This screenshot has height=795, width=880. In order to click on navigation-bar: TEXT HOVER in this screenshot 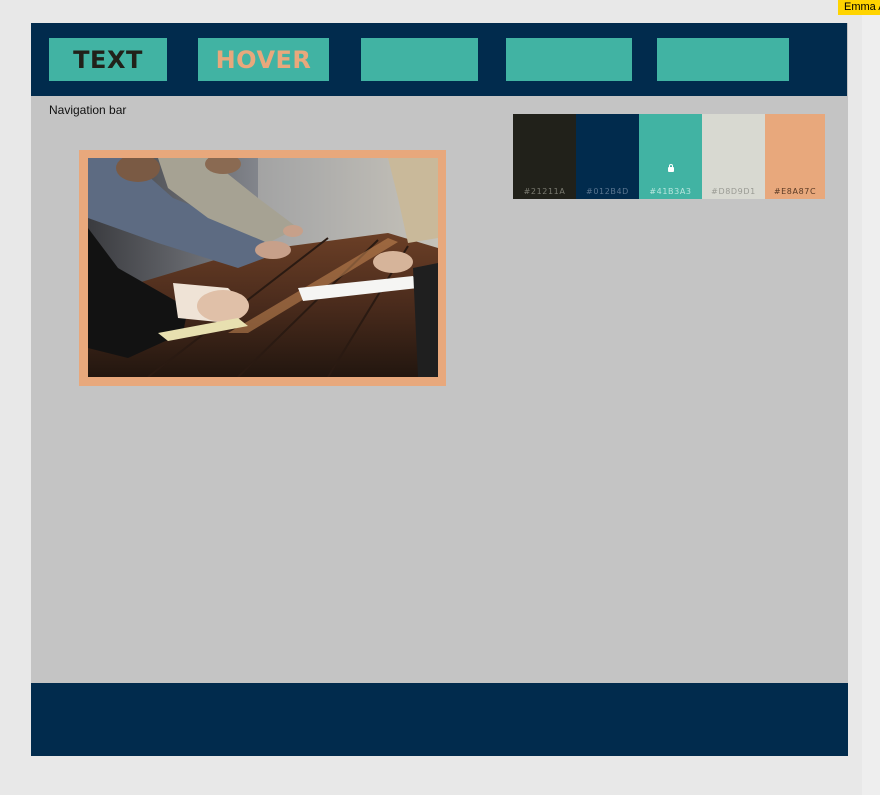, I will do `click(439, 59)`.